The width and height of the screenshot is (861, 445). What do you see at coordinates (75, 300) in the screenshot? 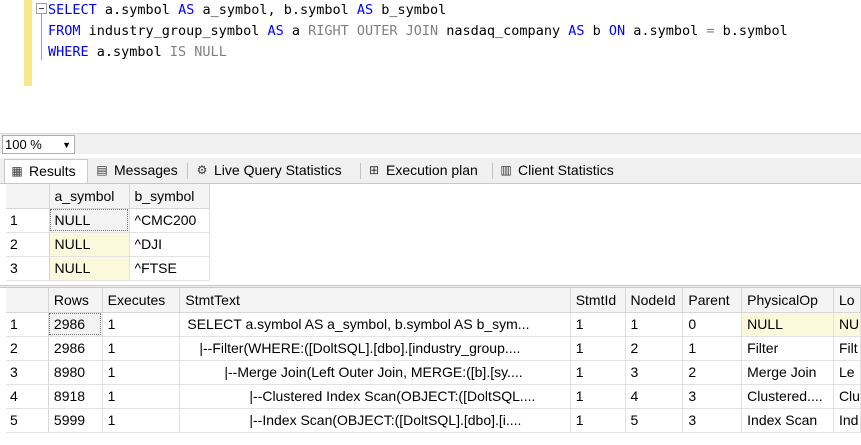
I see `column-header: Rows` at bounding box center [75, 300].